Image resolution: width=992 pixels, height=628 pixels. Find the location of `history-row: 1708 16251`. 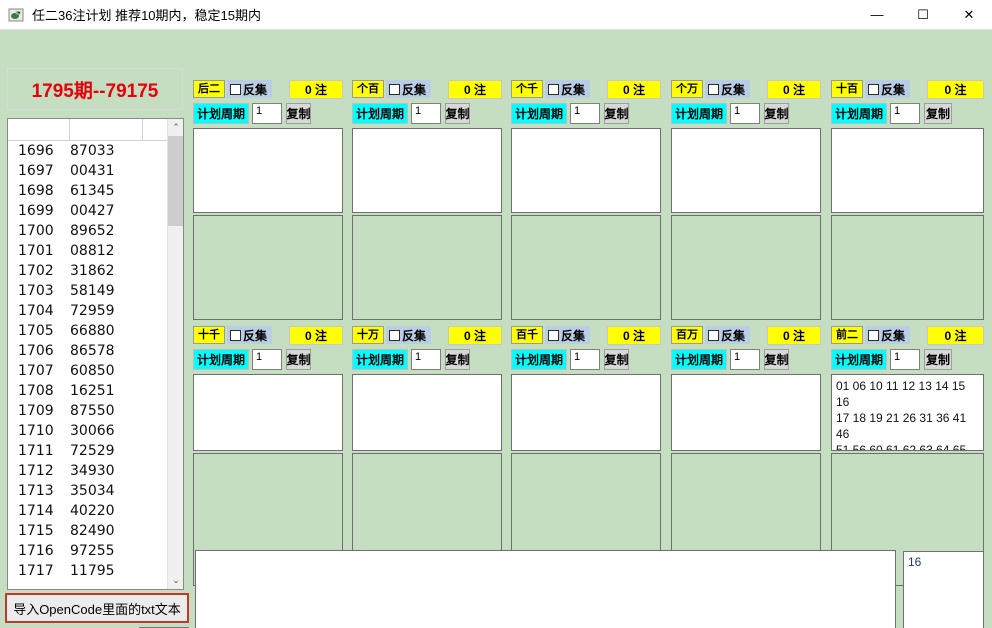

history-row: 1708 16251 is located at coordinates (87, 391).